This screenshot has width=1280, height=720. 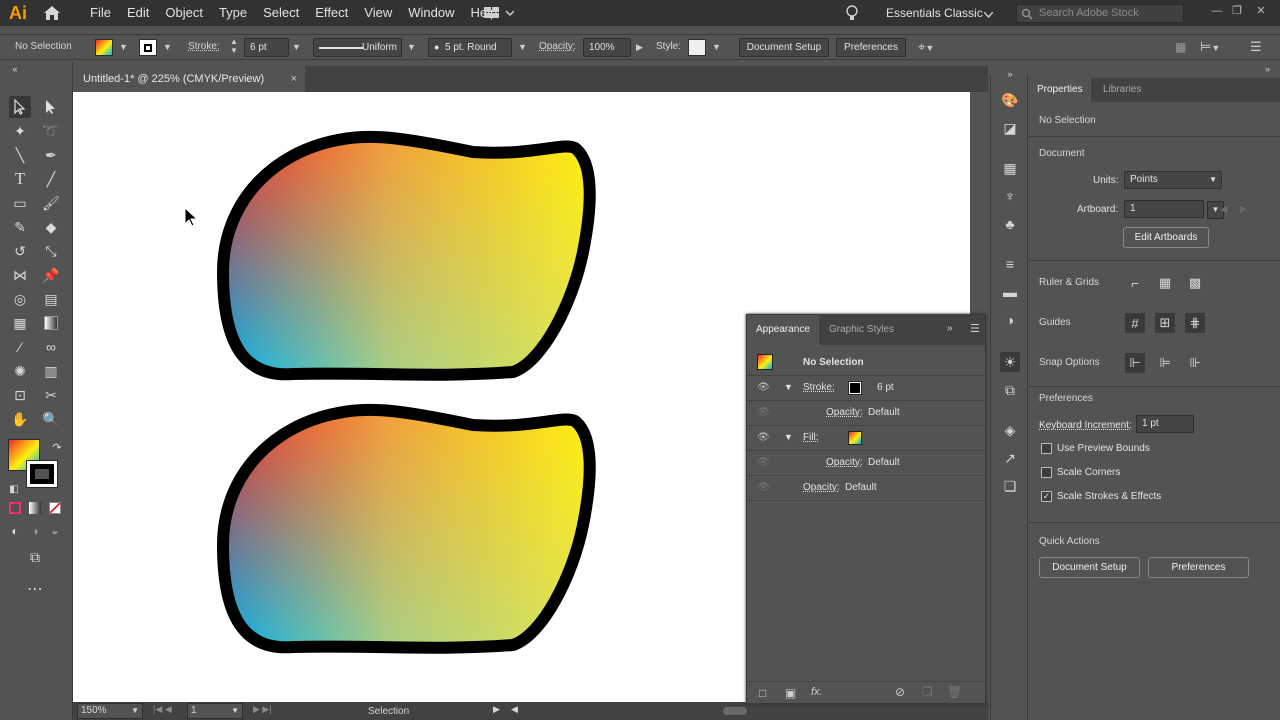 What do you see at coordinates (35, 589) in the screenshot?
I see `edit-toolbar-icon: ⋯` at bounding box center [35, 589].